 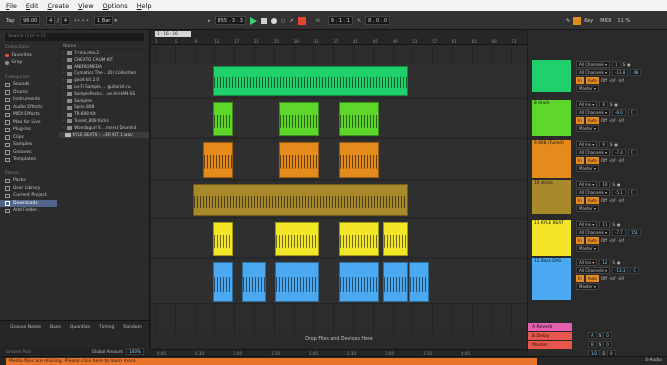 I want to click on midi-label: MIDI, so click(x=605, y=21).